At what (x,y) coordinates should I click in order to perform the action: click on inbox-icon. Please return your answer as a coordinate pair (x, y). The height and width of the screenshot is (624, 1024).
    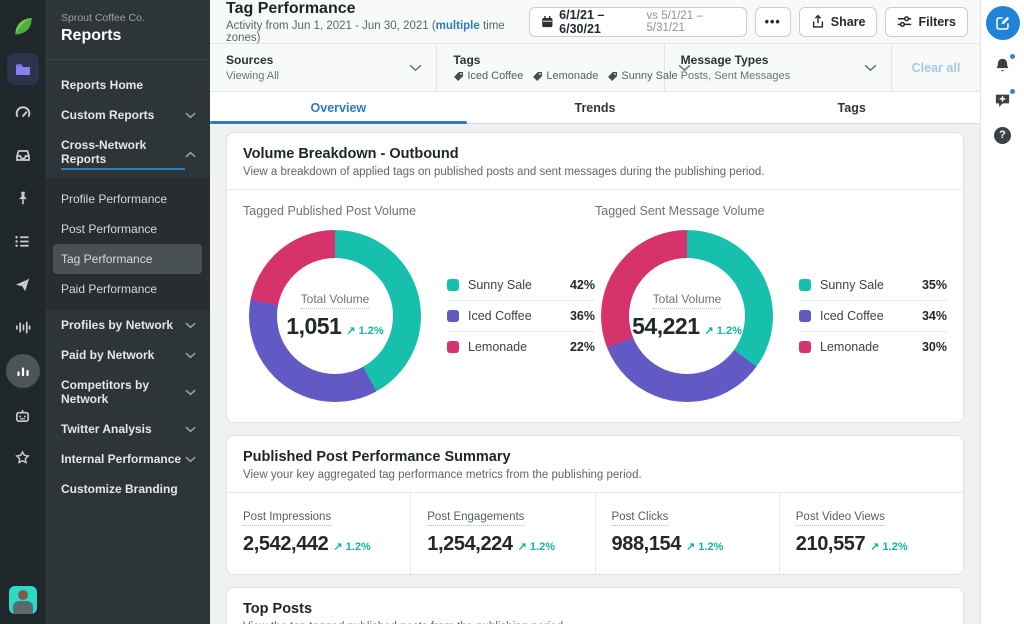
    Looking at the image, I should click on (22, 155).